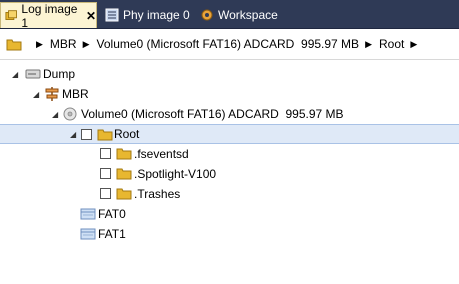 This screenshot has height=284, width=459. I want to click on tab-label: Log image 1, so click(49, 15).